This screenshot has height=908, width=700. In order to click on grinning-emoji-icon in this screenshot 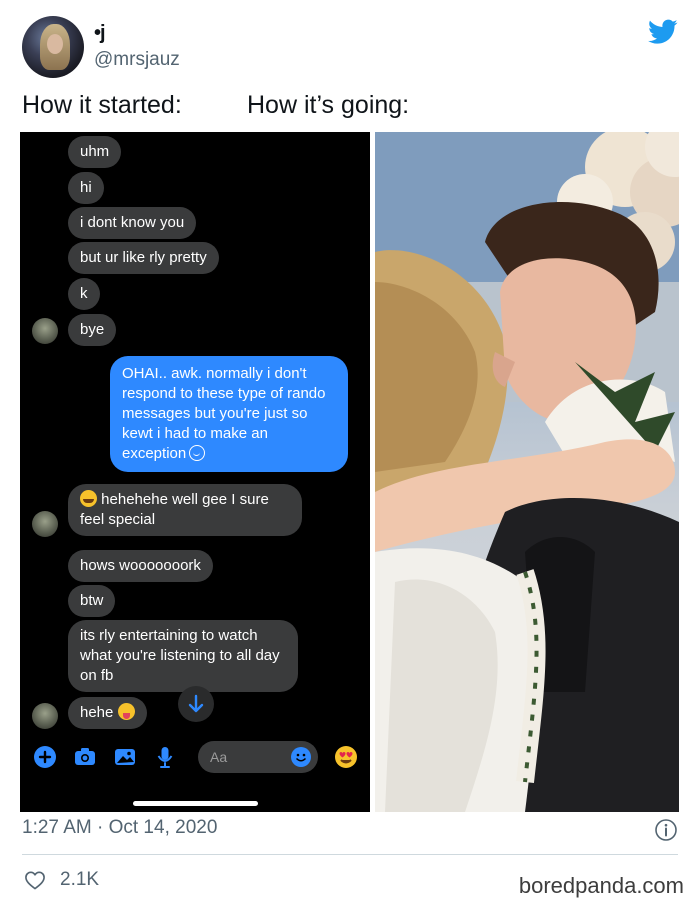, I will do `click(88, 498)`.